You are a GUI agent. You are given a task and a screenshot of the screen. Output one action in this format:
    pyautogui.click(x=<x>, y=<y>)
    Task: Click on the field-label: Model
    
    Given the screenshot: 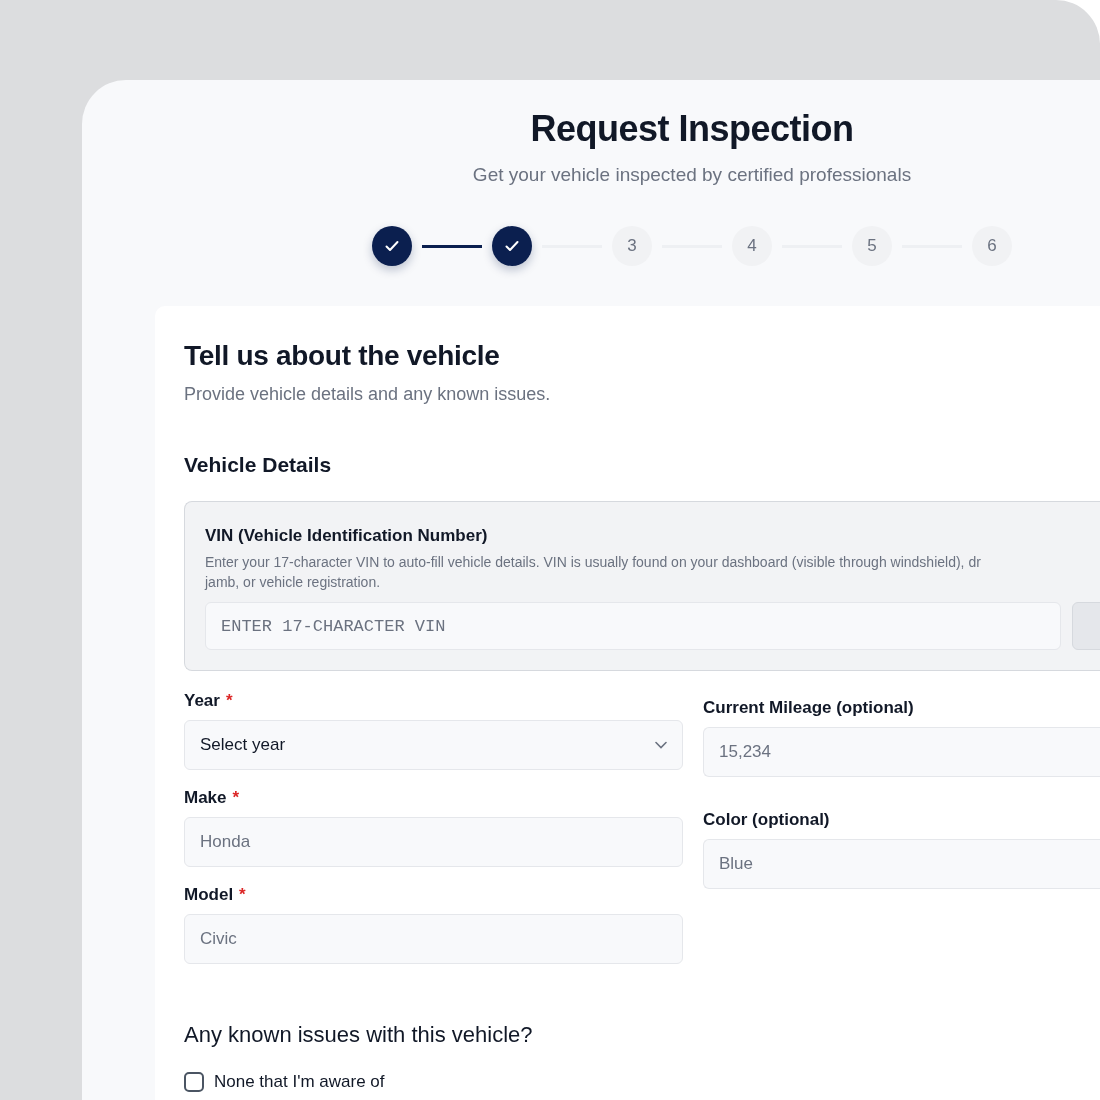 What is the action you would take?
    pyautogui.click(x=209, y=895)
    